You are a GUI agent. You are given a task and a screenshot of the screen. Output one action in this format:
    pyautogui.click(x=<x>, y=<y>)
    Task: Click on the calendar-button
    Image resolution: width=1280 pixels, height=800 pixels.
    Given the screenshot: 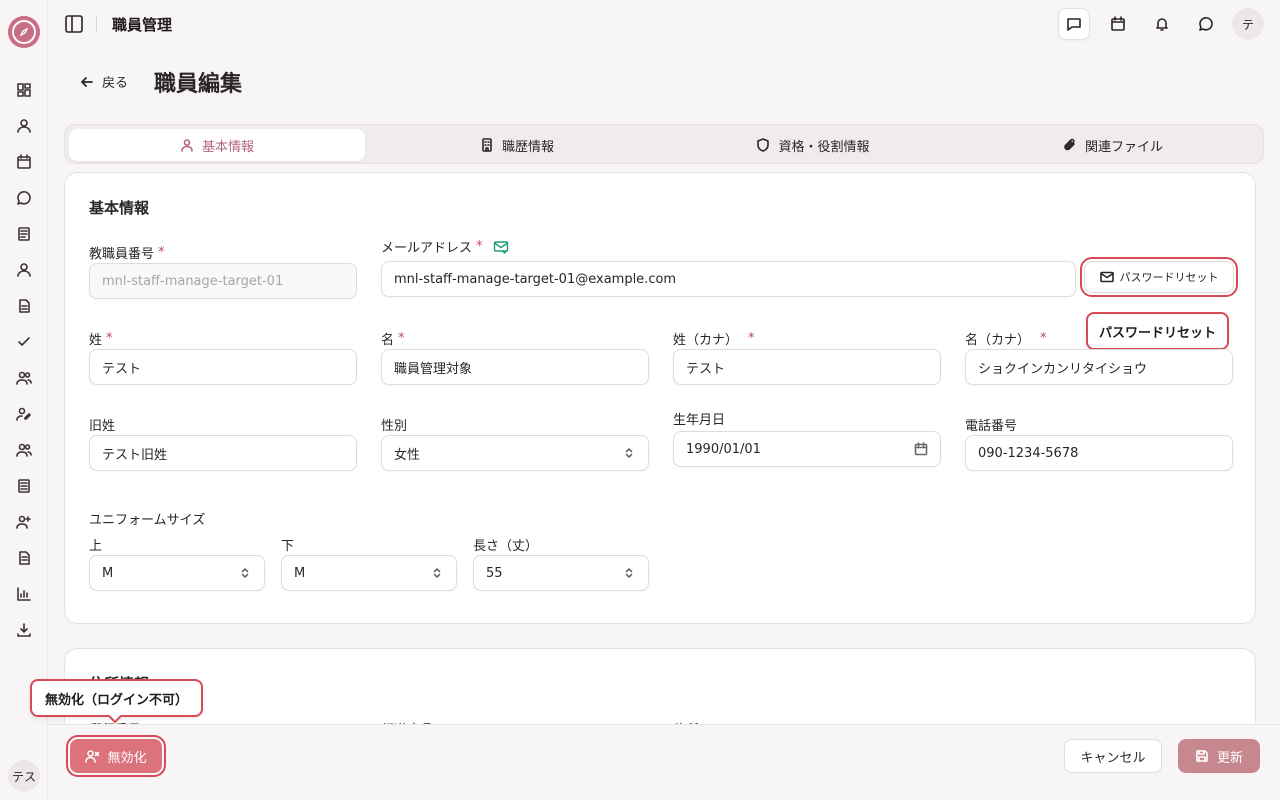 What is the action you would take?
    pyautogui.click(x=1118, y=24)
    